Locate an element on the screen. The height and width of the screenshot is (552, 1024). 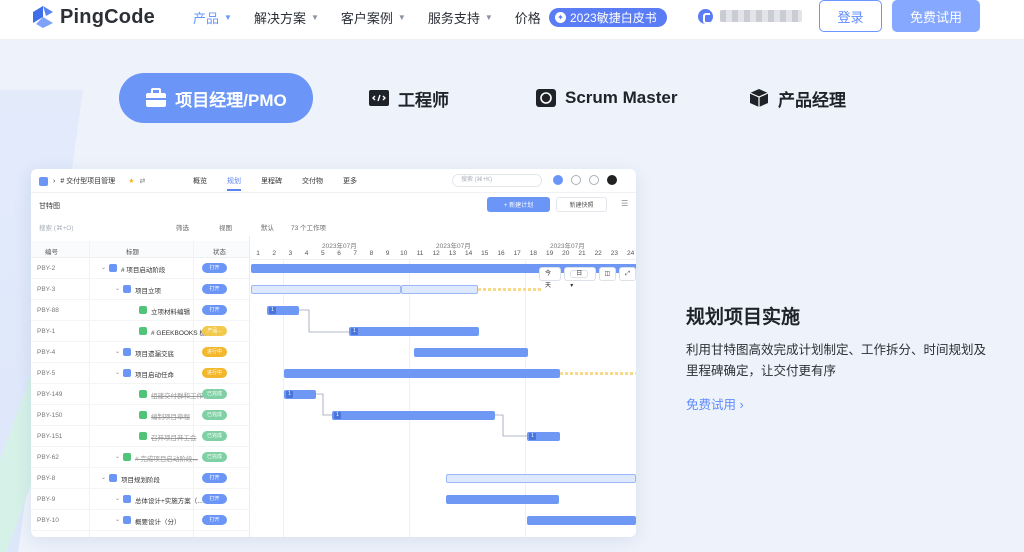
list-icon: ☰ is located at coordinates (624, 203).